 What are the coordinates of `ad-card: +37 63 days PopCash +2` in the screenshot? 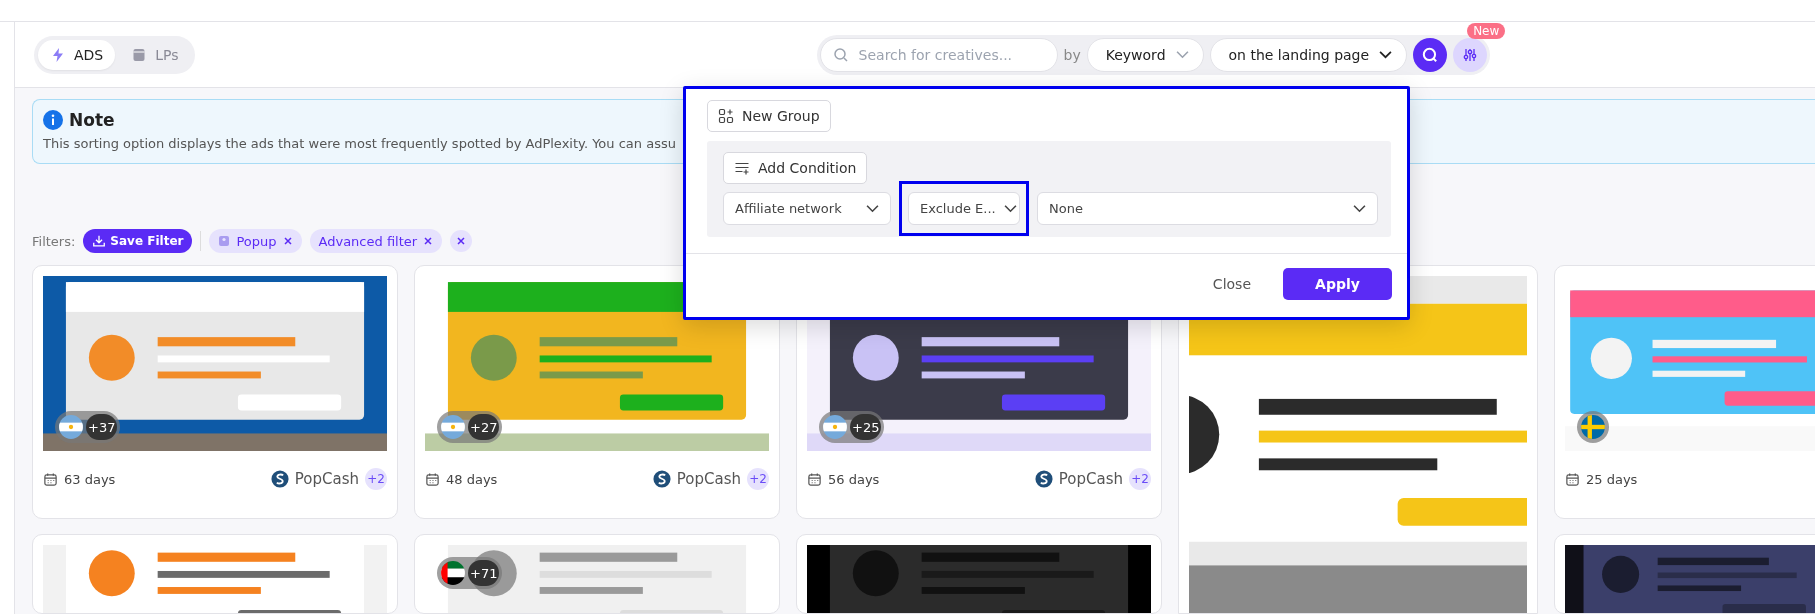 It's located at (215, 392).